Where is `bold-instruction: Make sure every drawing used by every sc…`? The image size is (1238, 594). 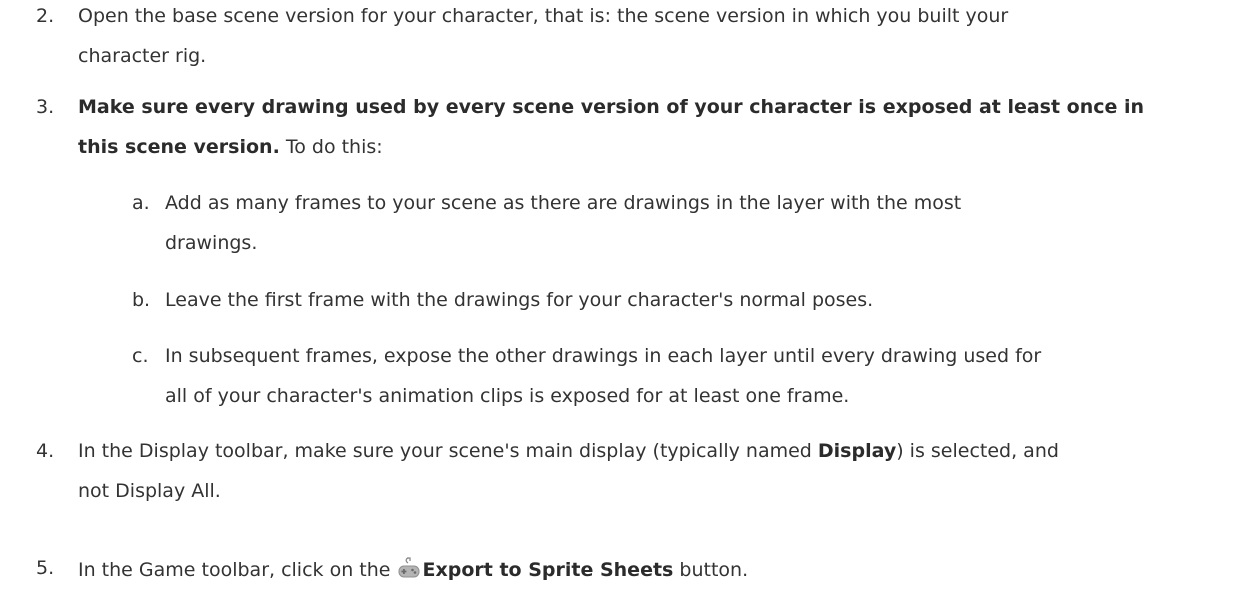 bold-instruction: Make sure every drawing used by every sc… is located at coordinates (611, 107).